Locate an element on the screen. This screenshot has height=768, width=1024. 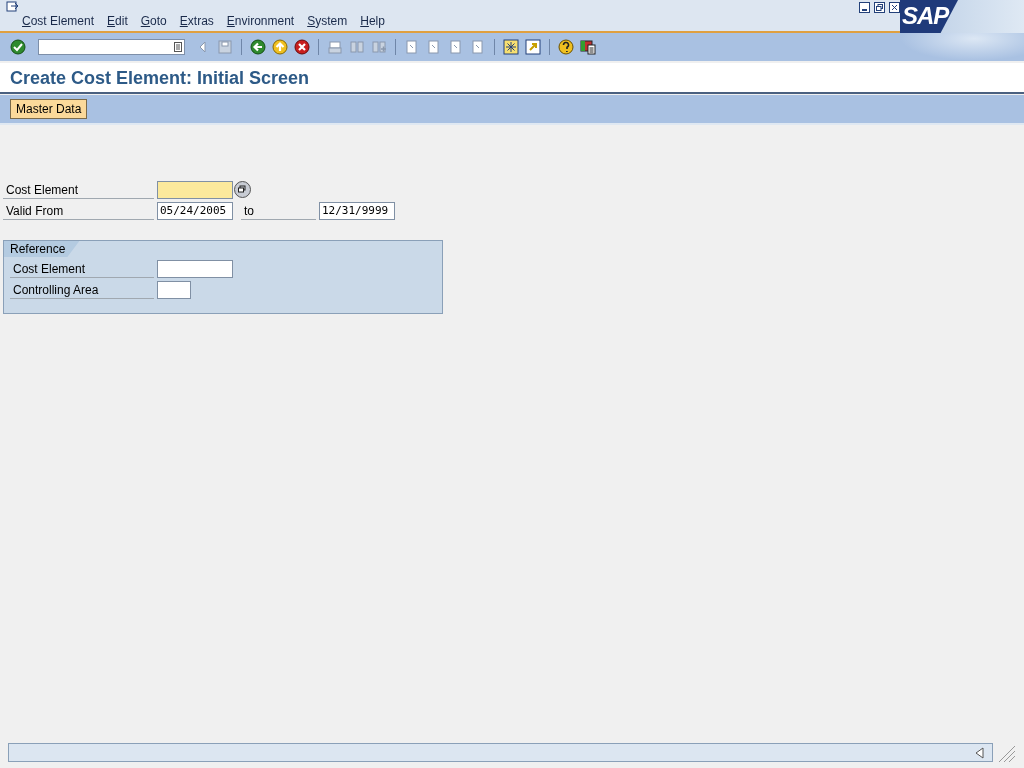
menu-icon is located at coordinates (13, 7).